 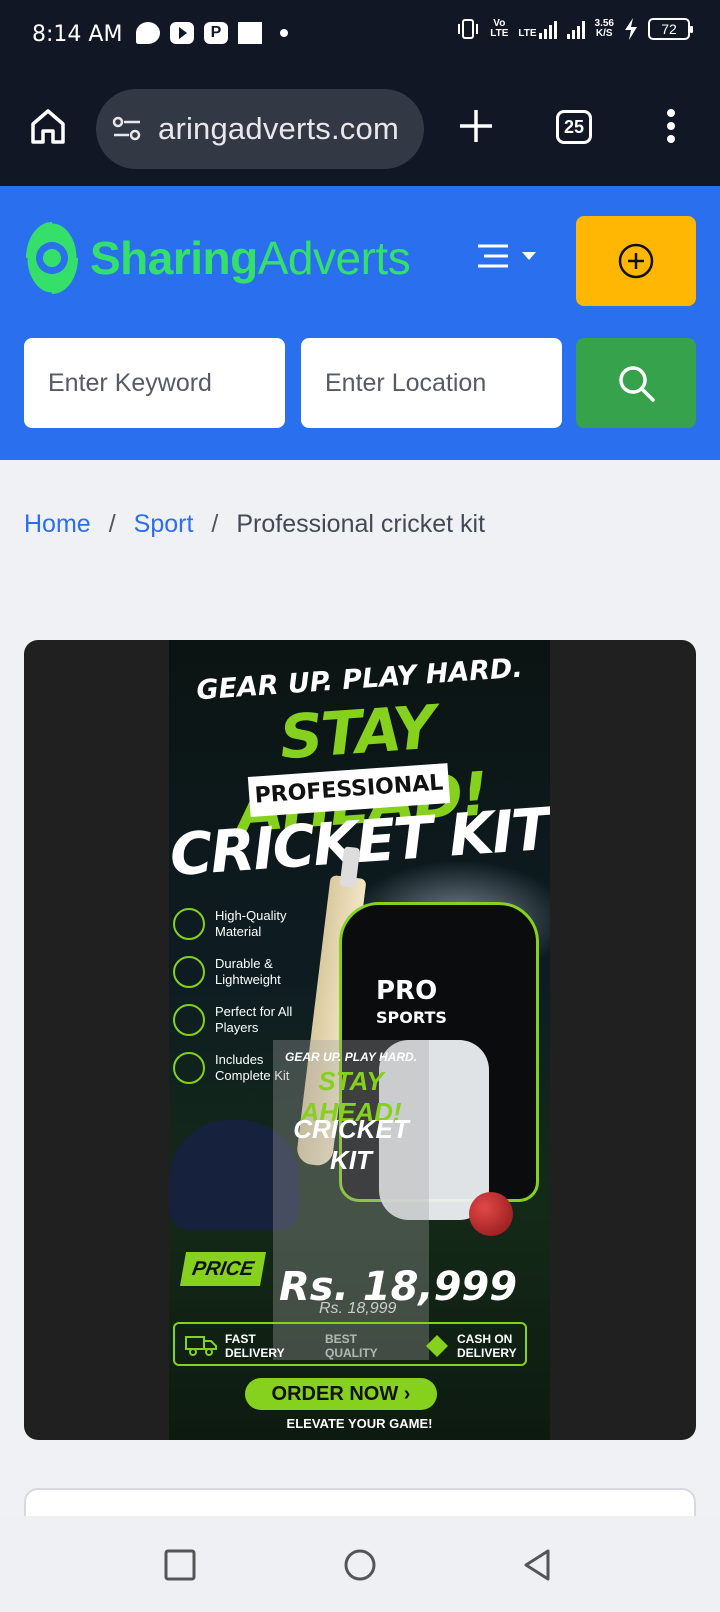 What do you see at coordinates (411, 1001) in the screenshot?
I see `bag-brand-text: PRO SPORTS` at bounding box center [411, 1001].